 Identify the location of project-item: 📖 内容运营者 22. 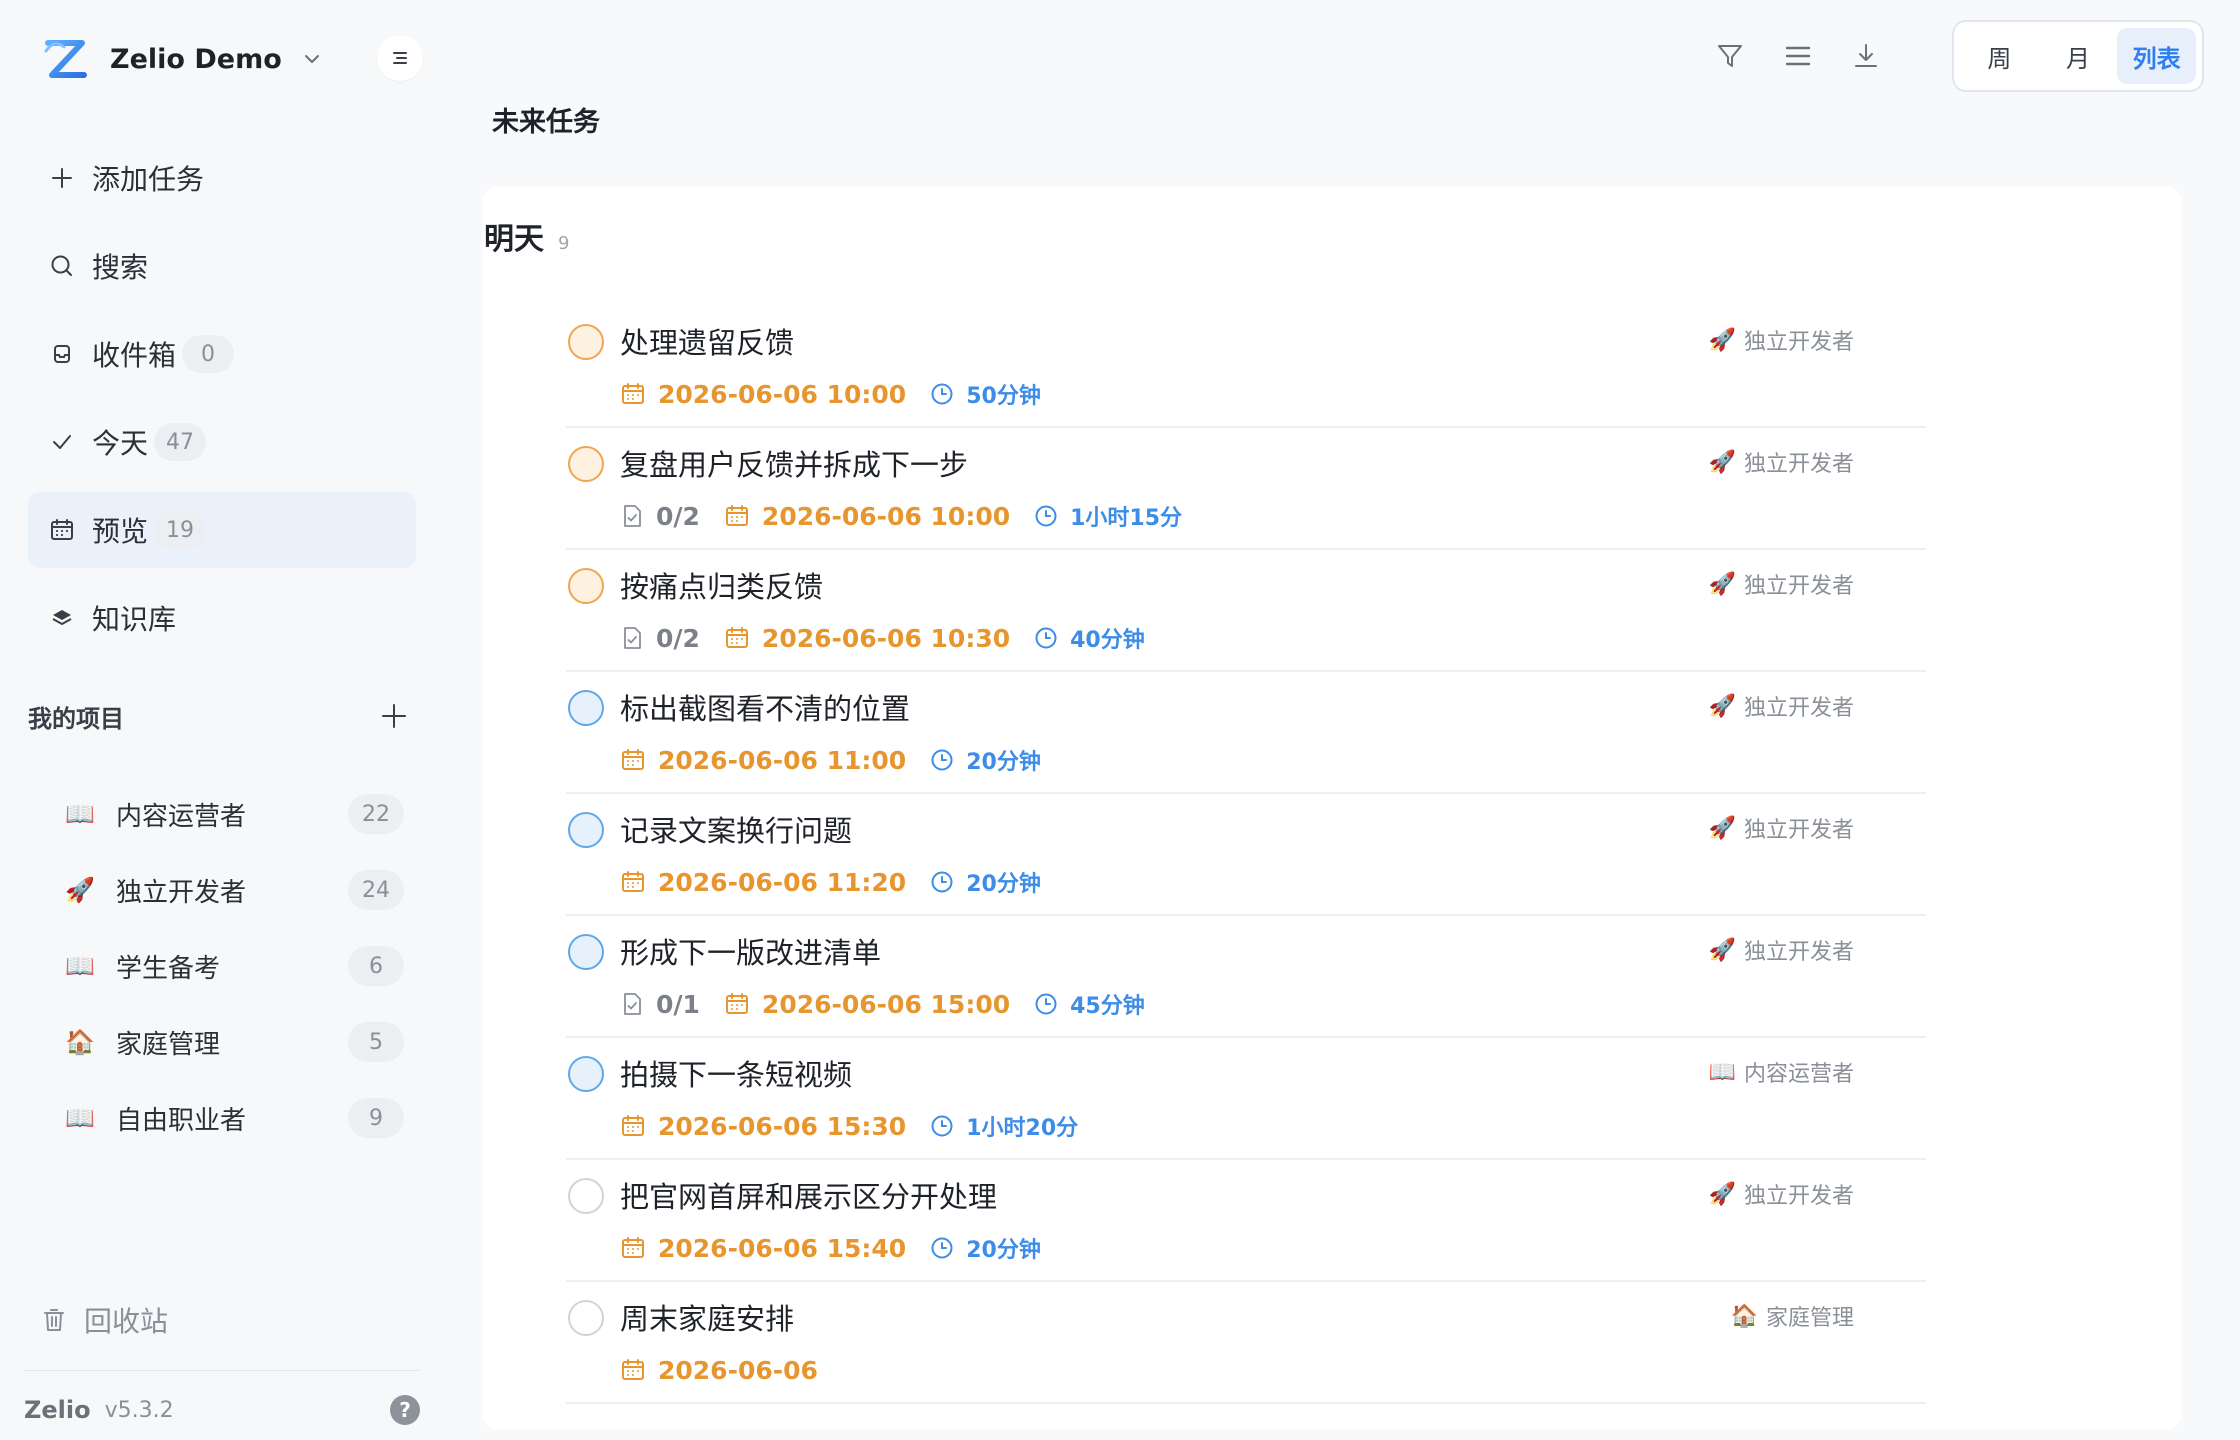
(234, 814).